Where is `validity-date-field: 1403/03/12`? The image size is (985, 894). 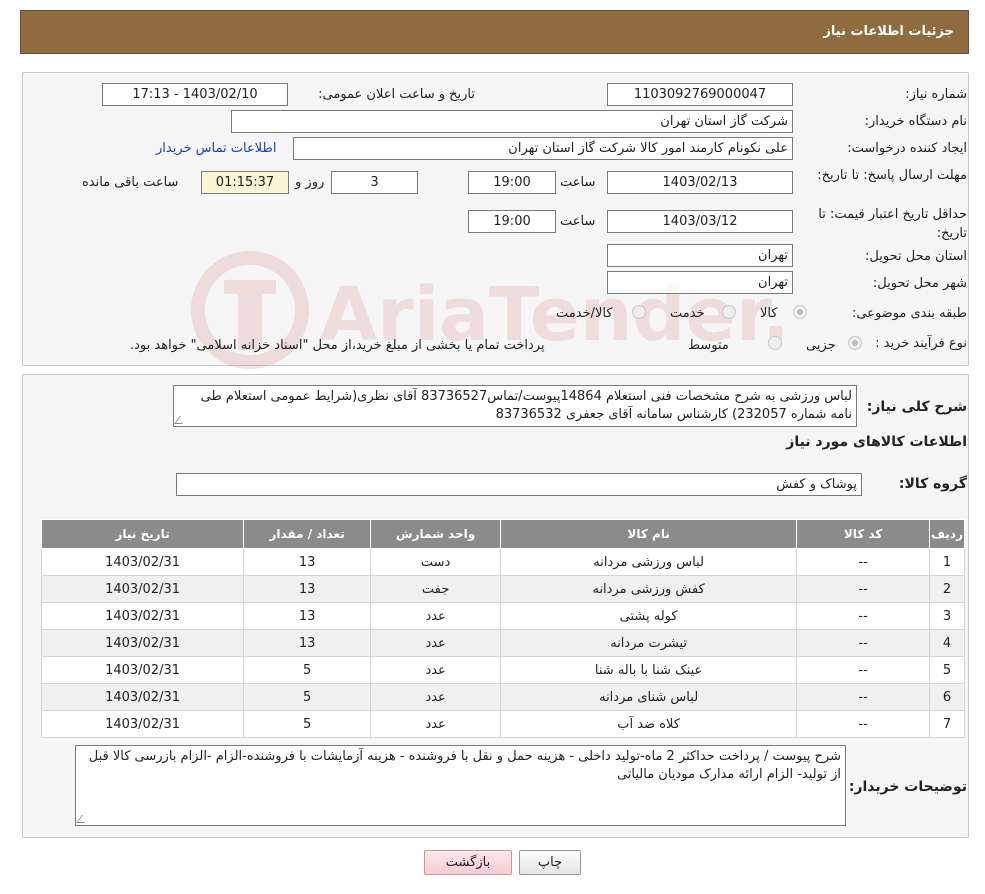 validity-date-field: 1403/03/12 is located at coordinates (700, 221).